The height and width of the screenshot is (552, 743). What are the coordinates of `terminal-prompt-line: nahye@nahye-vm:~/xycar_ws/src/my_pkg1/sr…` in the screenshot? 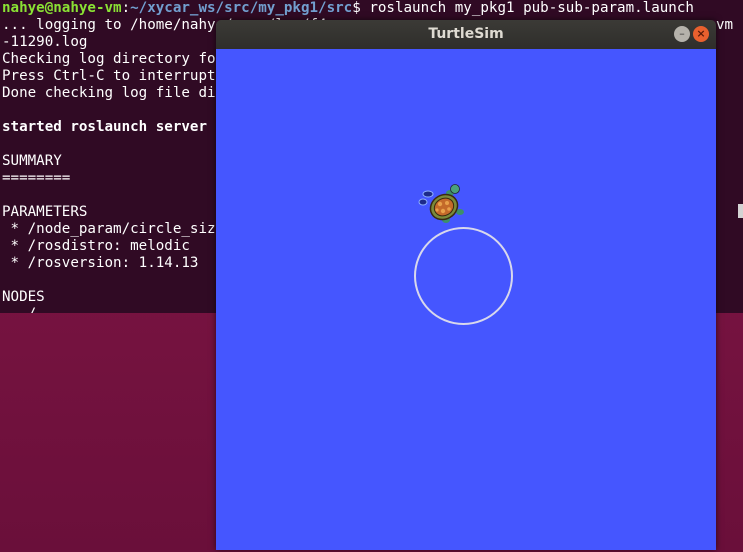 It's located at (348, 8).